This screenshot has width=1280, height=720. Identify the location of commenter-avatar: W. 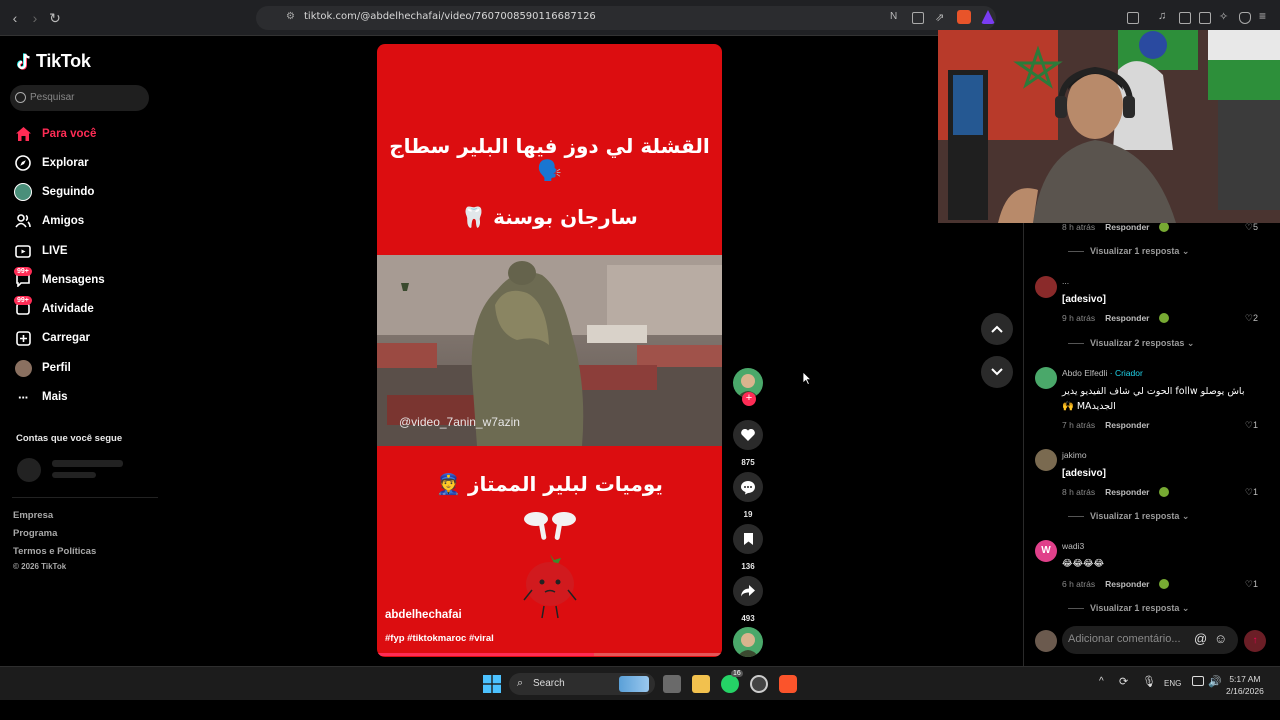
(1046, 551).